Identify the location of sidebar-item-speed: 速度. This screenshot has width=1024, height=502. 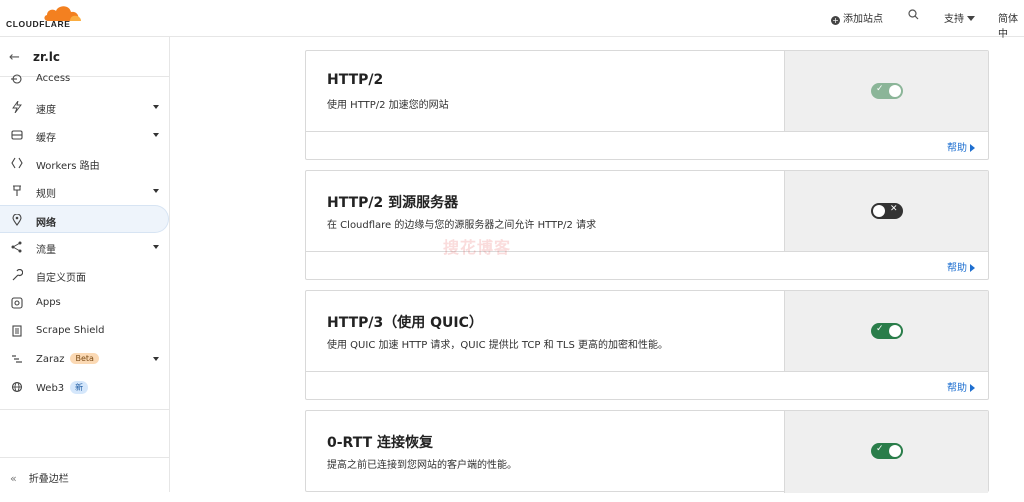
(84, 107).